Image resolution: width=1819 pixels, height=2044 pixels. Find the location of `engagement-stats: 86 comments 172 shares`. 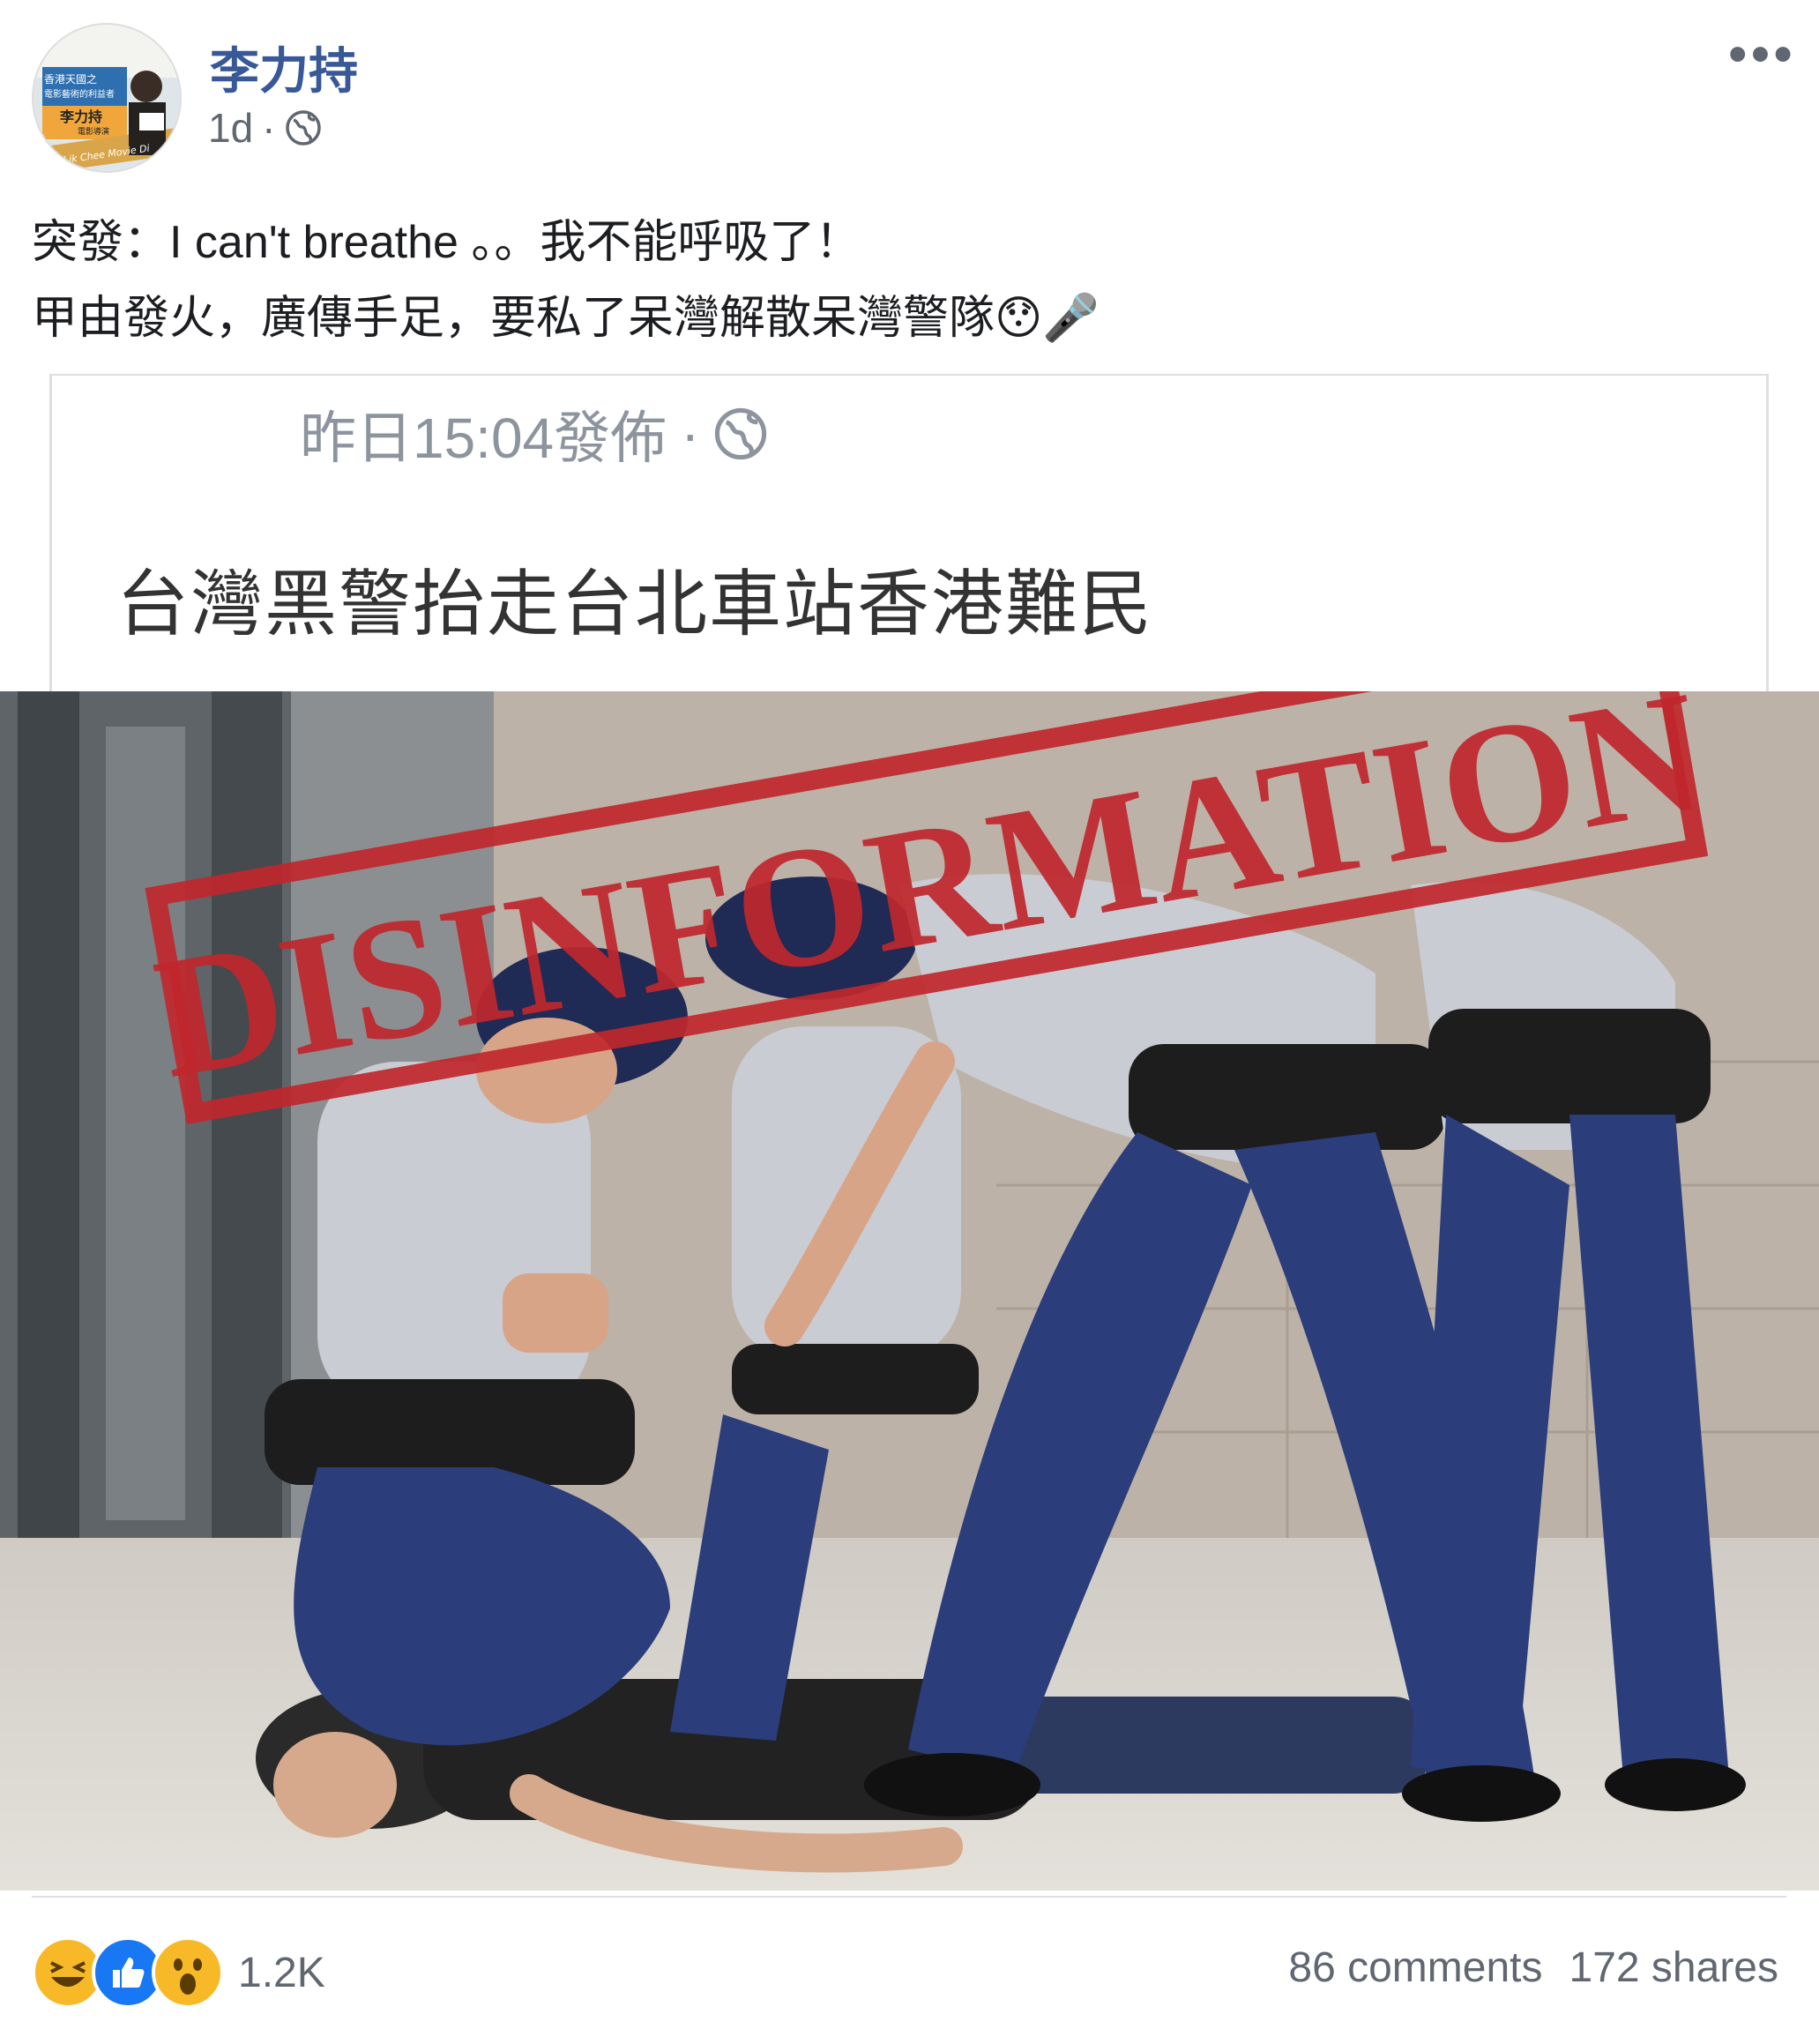

engagement-stats: 86 comments 172 shares is located at coordinates (1533, 1967).